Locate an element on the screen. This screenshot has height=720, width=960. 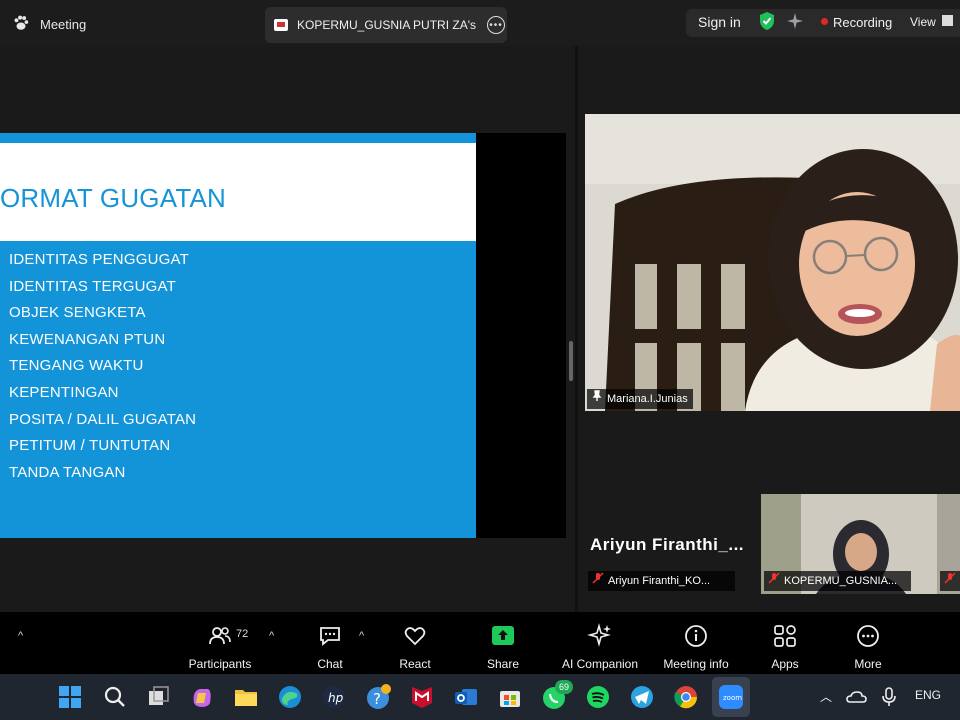
slide-title-band: ORMAT GUGATAN is located at coordinates (238, 192).